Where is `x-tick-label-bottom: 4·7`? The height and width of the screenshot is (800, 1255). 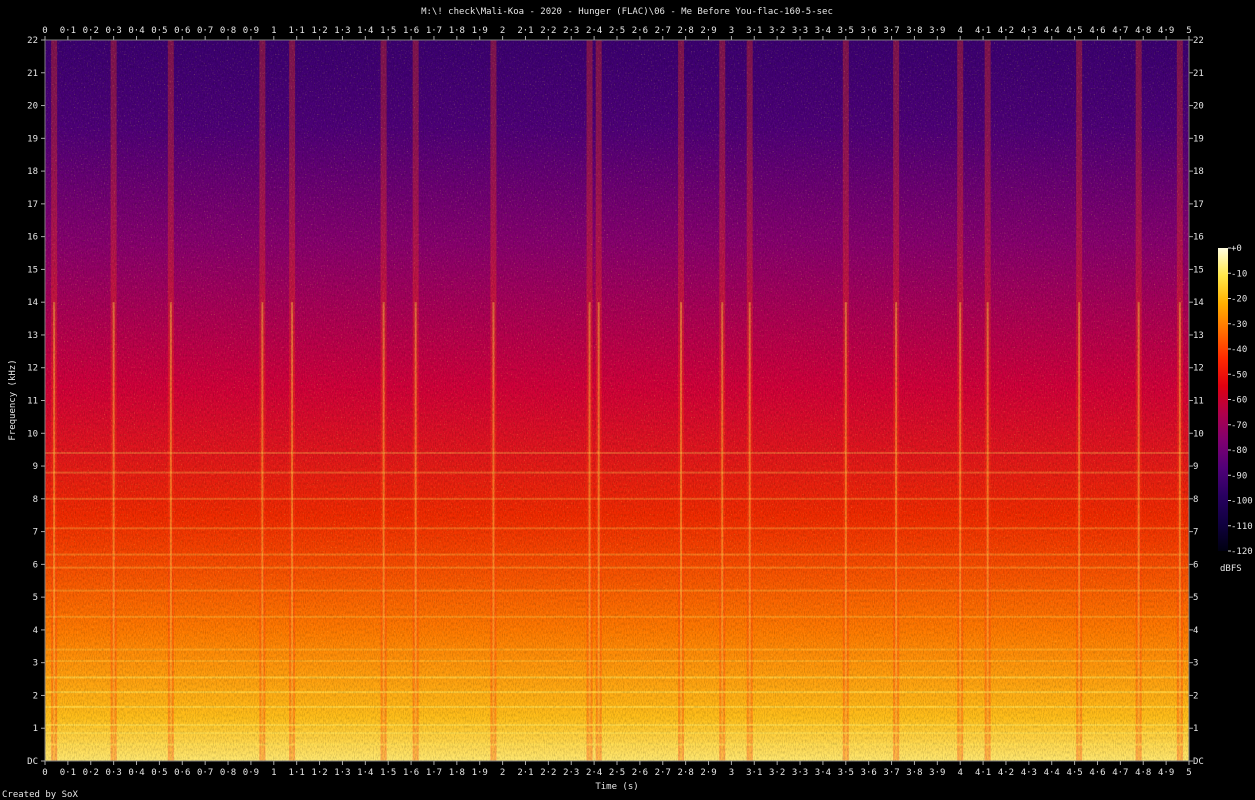 x-tick-label-bottom: 4·7 is located at coordinates (1120, 773).